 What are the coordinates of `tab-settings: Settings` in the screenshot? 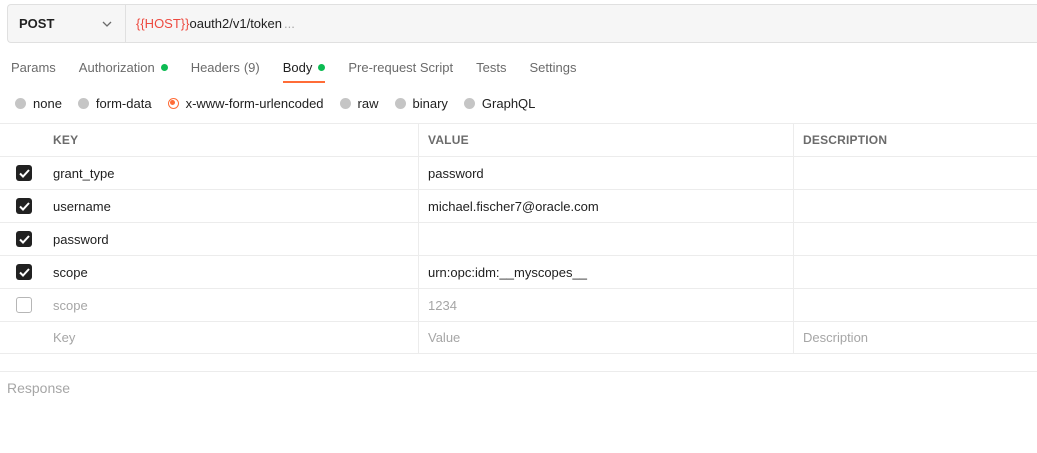 It's located at (552, 67).